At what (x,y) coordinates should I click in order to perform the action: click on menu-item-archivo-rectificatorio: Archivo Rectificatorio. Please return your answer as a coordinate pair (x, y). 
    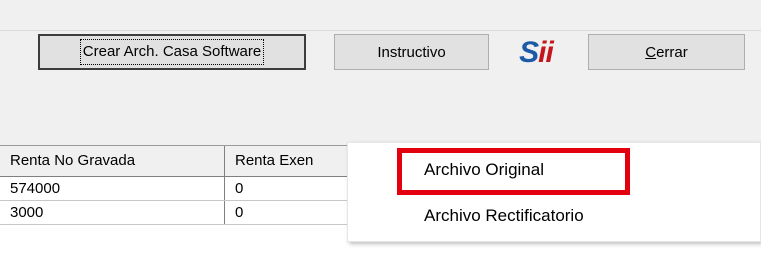
    Looking at the image, I should click on (504, 216).